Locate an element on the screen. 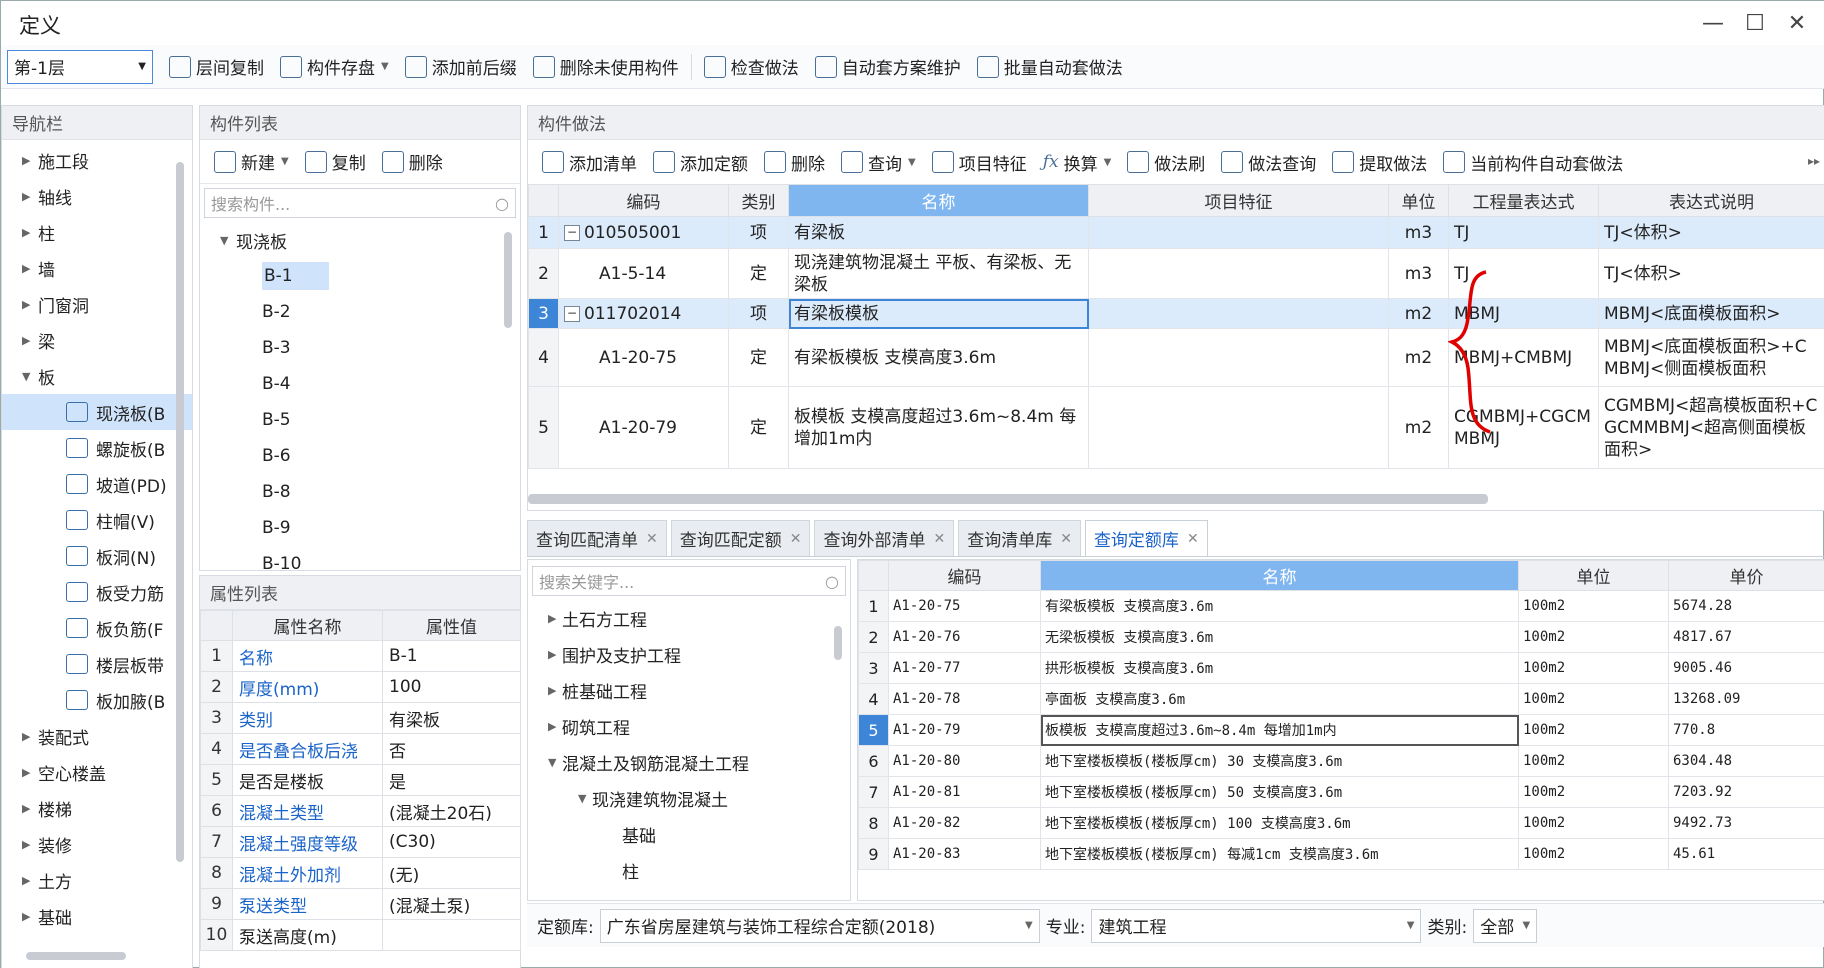  col-code-header: 编码 is located at coordinates (964, 575).